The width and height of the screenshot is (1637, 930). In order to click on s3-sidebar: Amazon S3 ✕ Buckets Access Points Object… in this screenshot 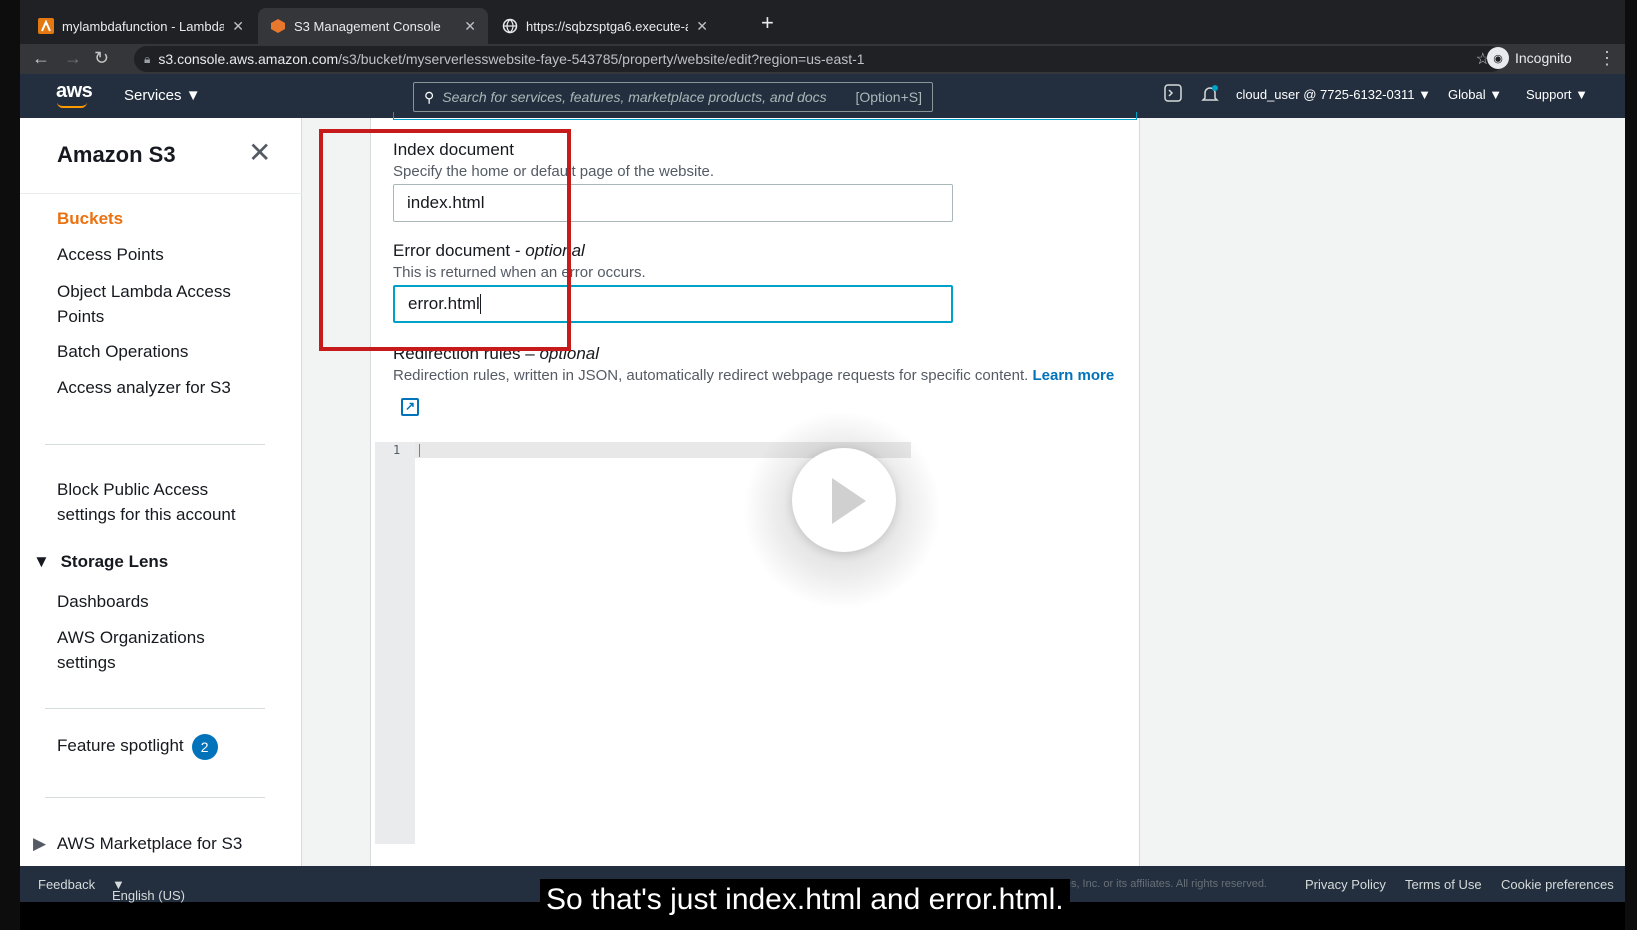, I will do `click(161, 492)`.